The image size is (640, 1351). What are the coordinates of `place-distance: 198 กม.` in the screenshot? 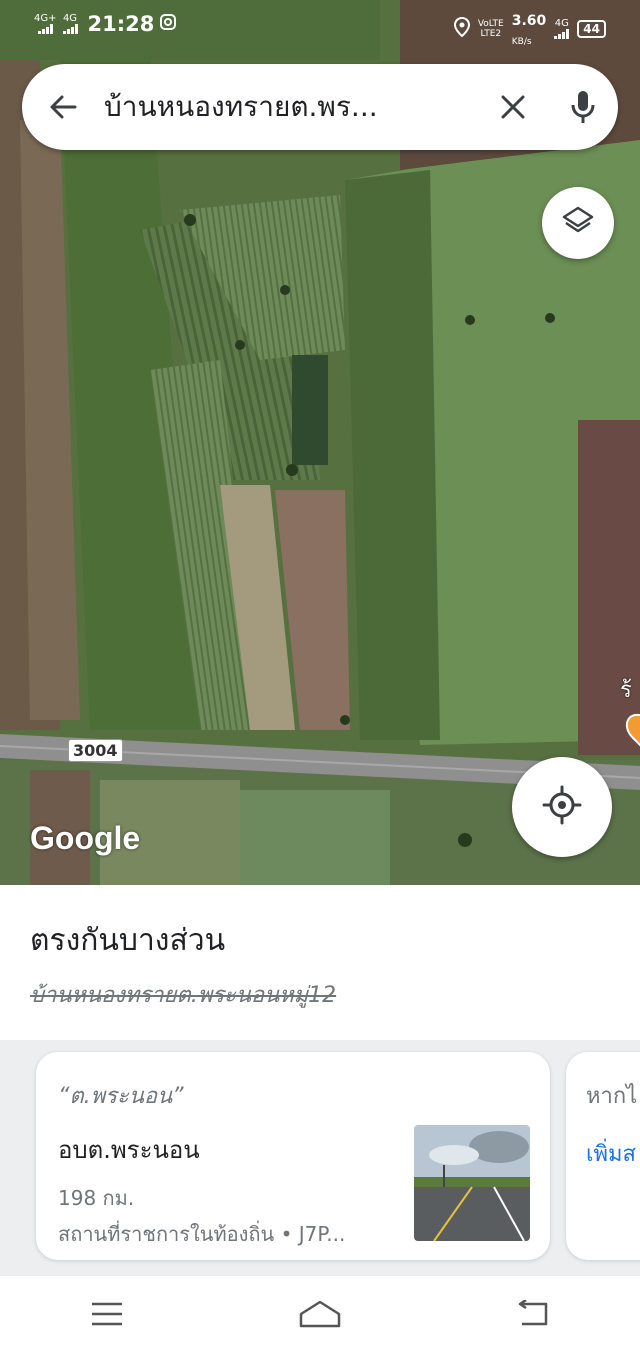 It's located at (96, 1198).